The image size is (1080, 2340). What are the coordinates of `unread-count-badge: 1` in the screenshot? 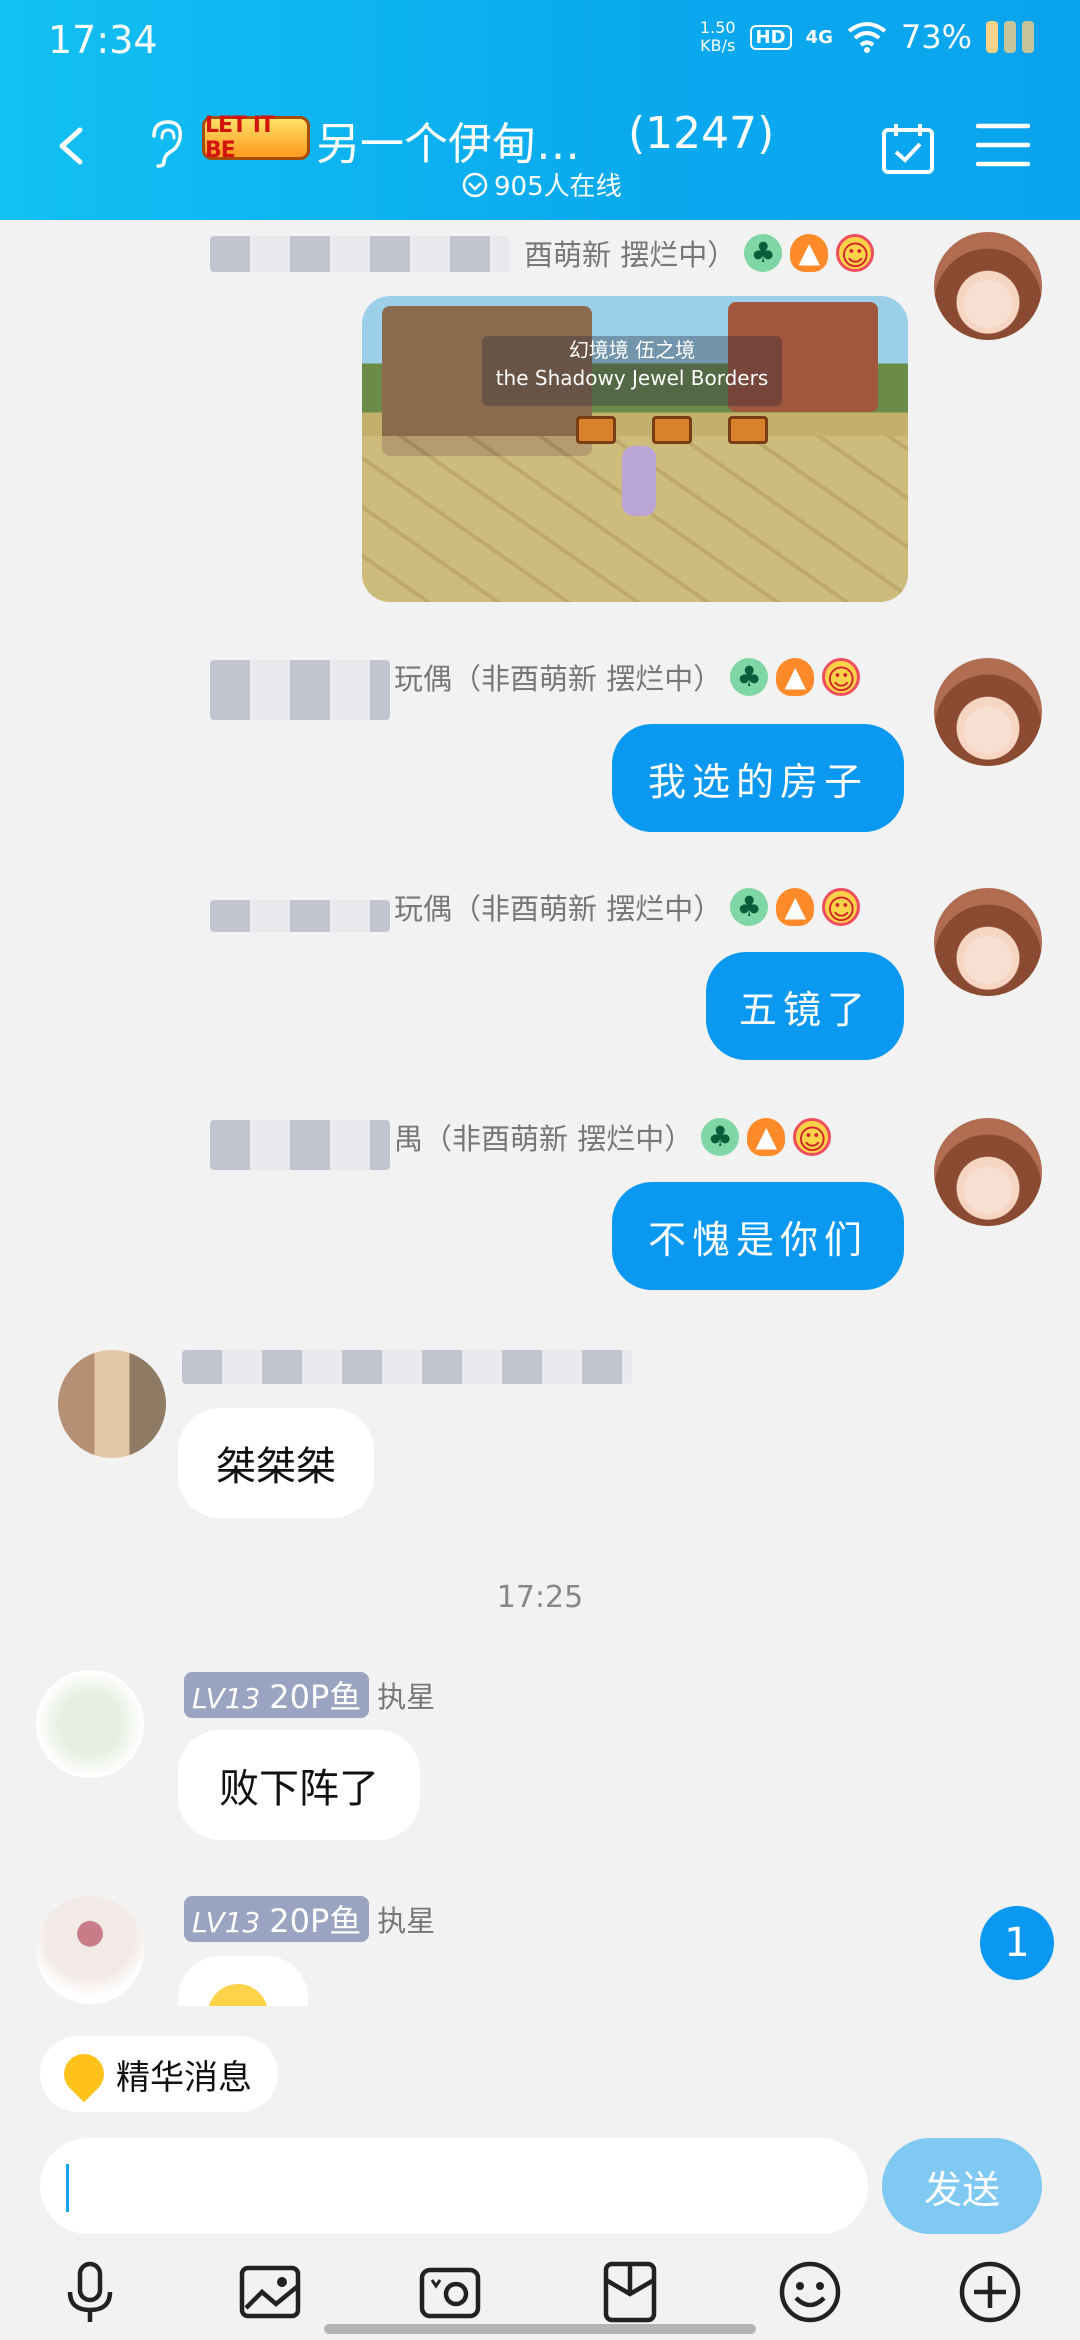 It's located at (1017, 1943).